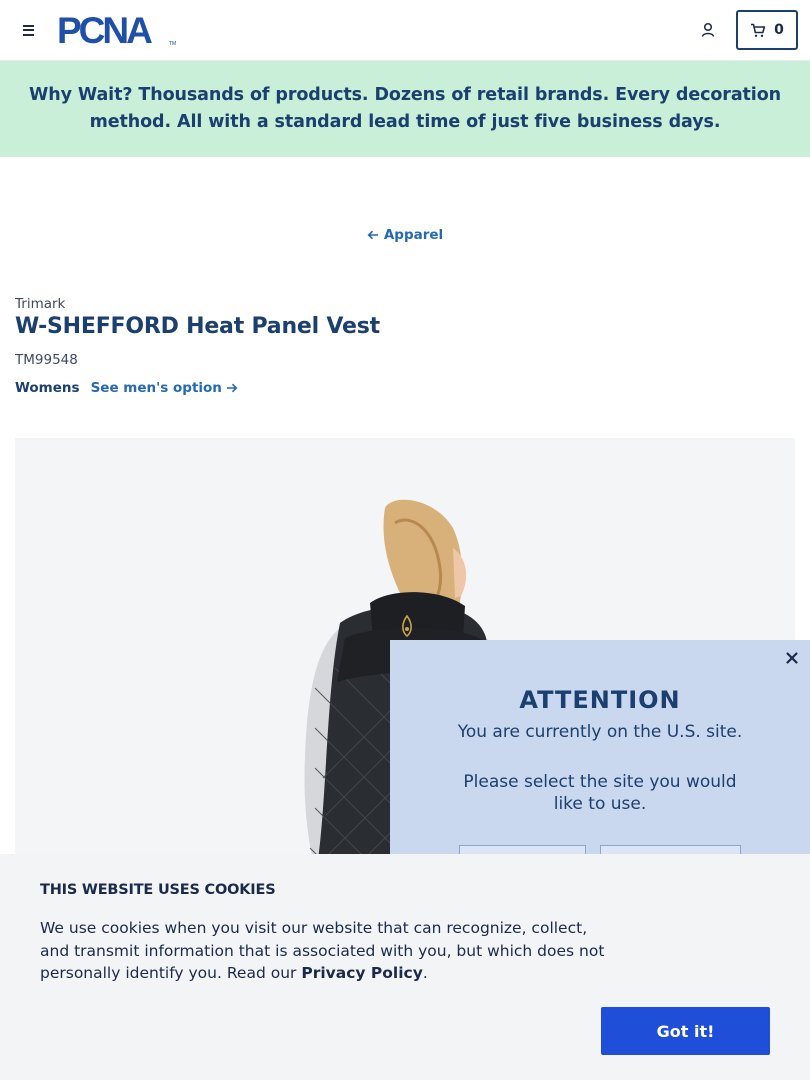 The height and width of the screenshot is (1080, 810). Describe the element at coordinates (405, 30) in the screenshot. I see `site-header: PCNA TM 0` at that location.